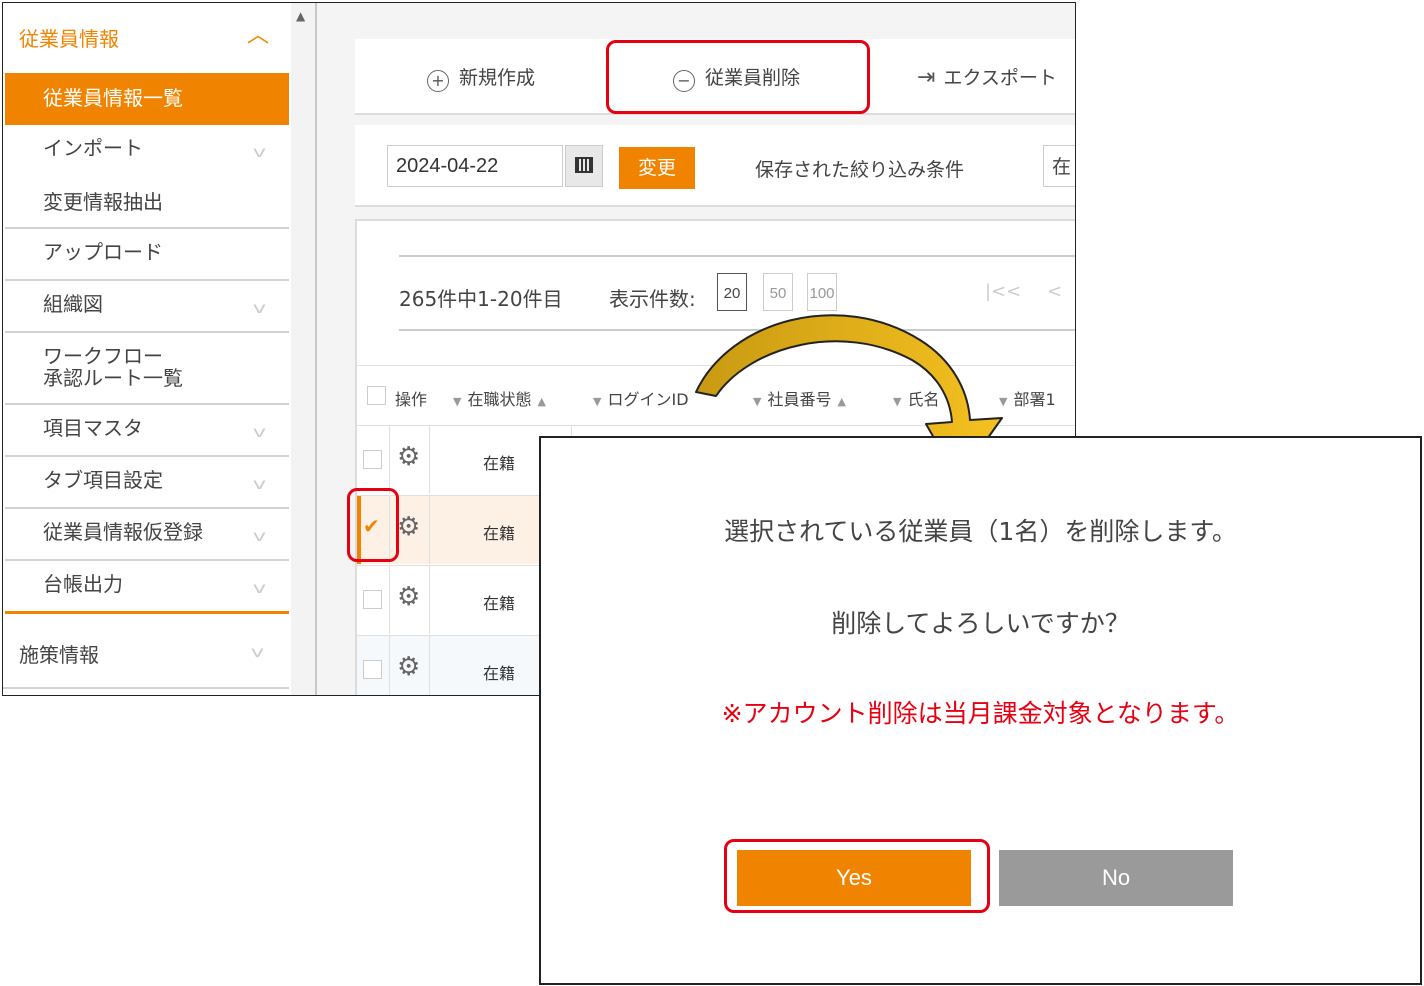  I want to click on sidebar-item-label: 組織図, so click(73, 304).